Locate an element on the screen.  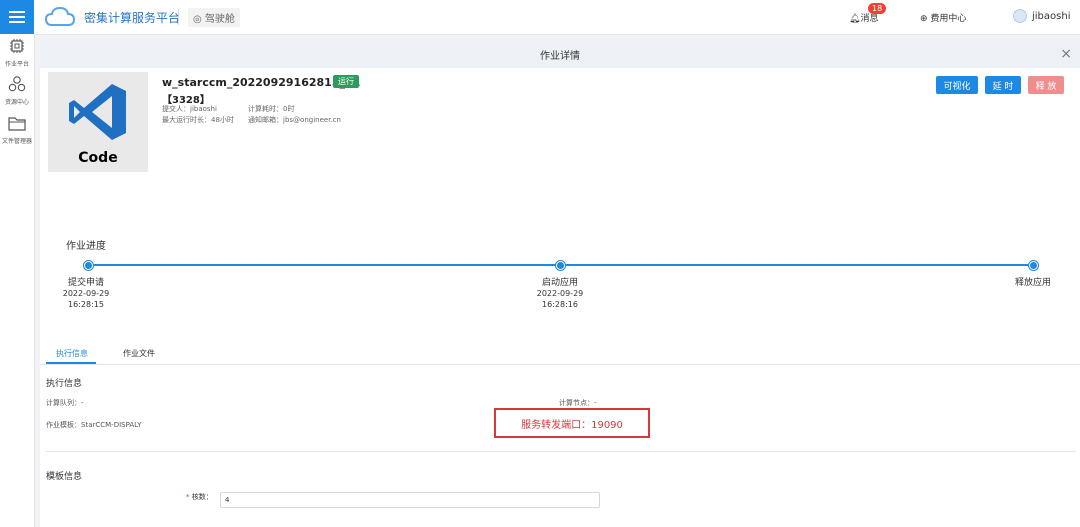
user-menu: jibaoshi is located at coordinates (1041, 16).